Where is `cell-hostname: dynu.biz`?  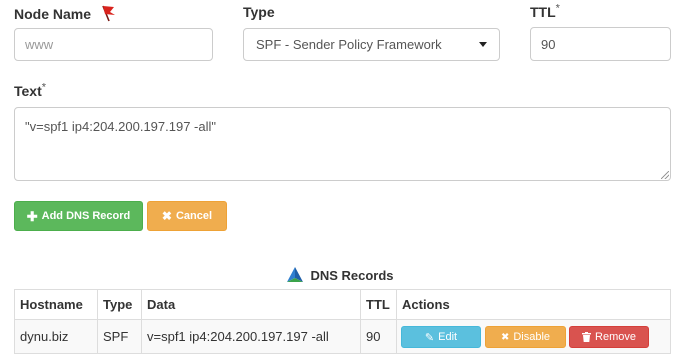 cell-hostname: dynu.biz is located at coordinates (56, 336).